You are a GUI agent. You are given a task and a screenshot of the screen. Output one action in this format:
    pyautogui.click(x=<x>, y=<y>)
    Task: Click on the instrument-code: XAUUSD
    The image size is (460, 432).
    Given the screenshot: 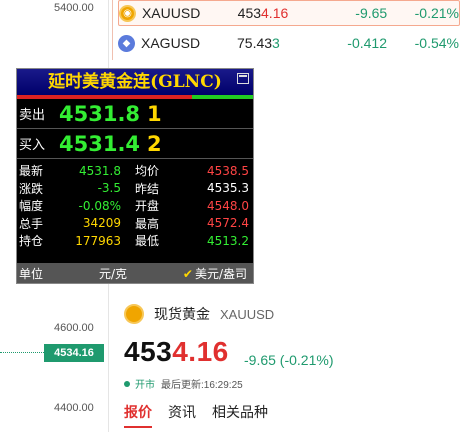 What is the action you would take?
    pyautogui.click(x=247, y=314)
    